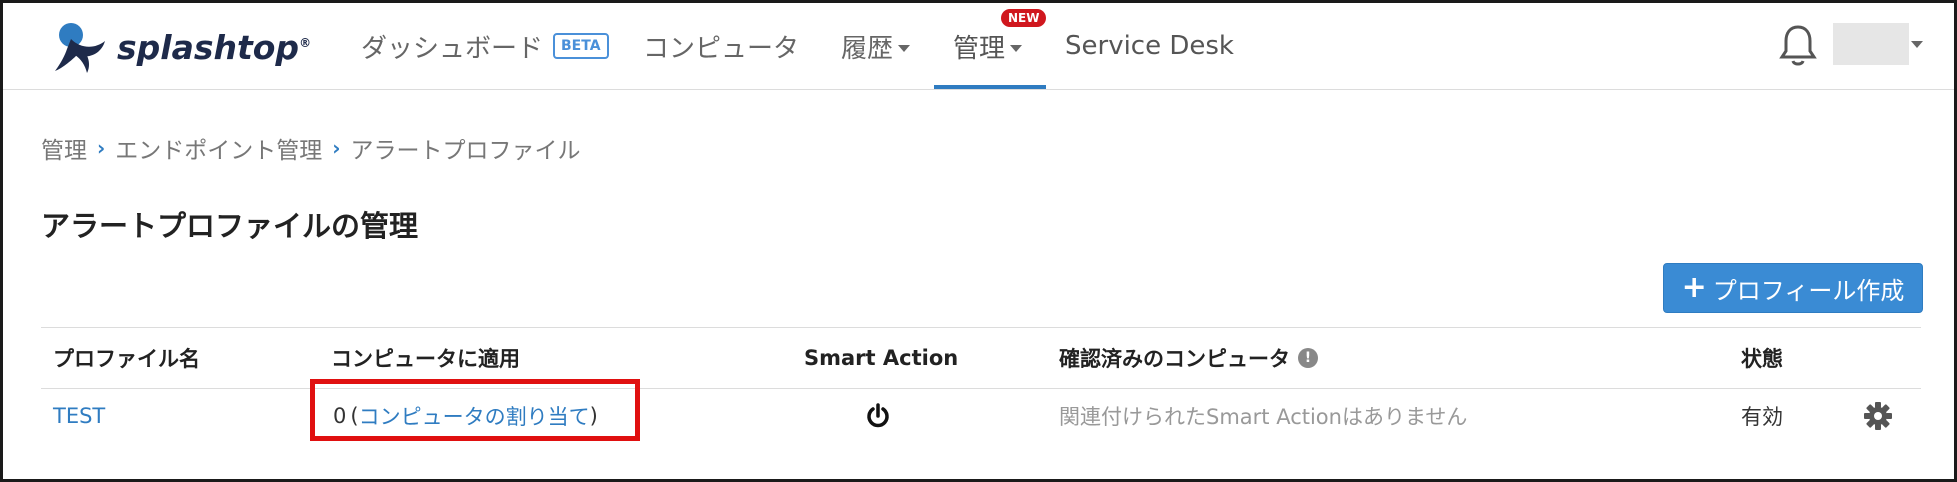 This screenshot has height=482, width=1957. I want to click on header-status: 状態, so click(1762, 358).